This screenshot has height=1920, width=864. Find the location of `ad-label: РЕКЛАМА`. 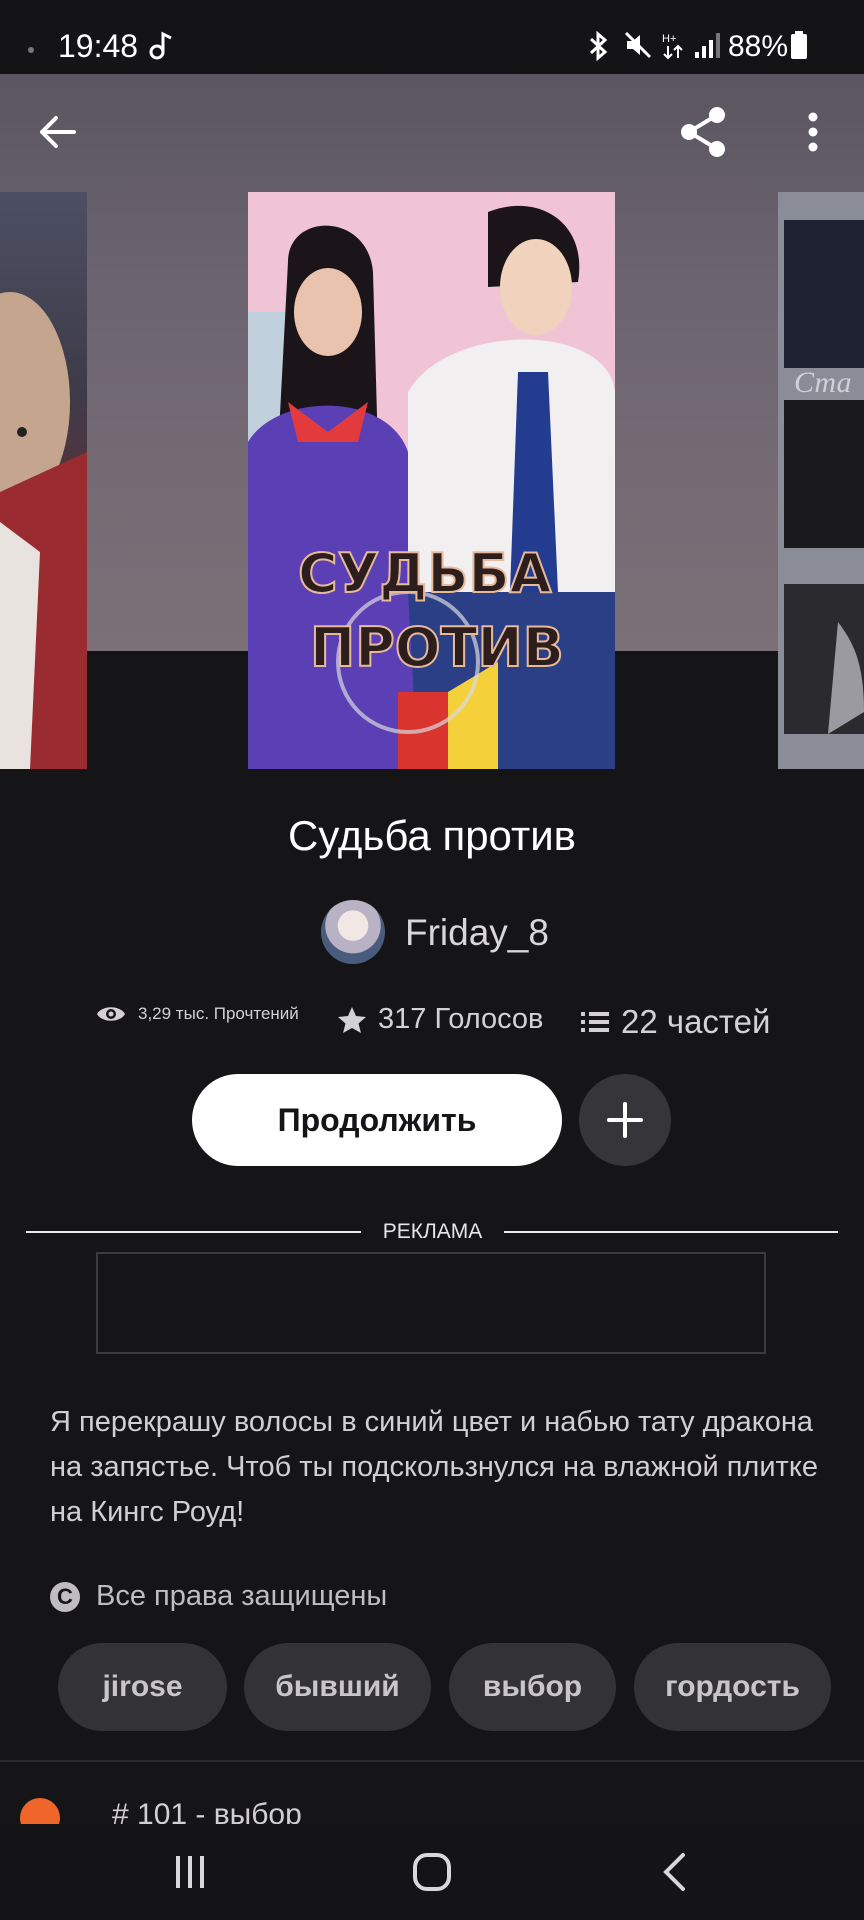

ad-label: РЕКЛАМА is located at coordinates (432, 1231).